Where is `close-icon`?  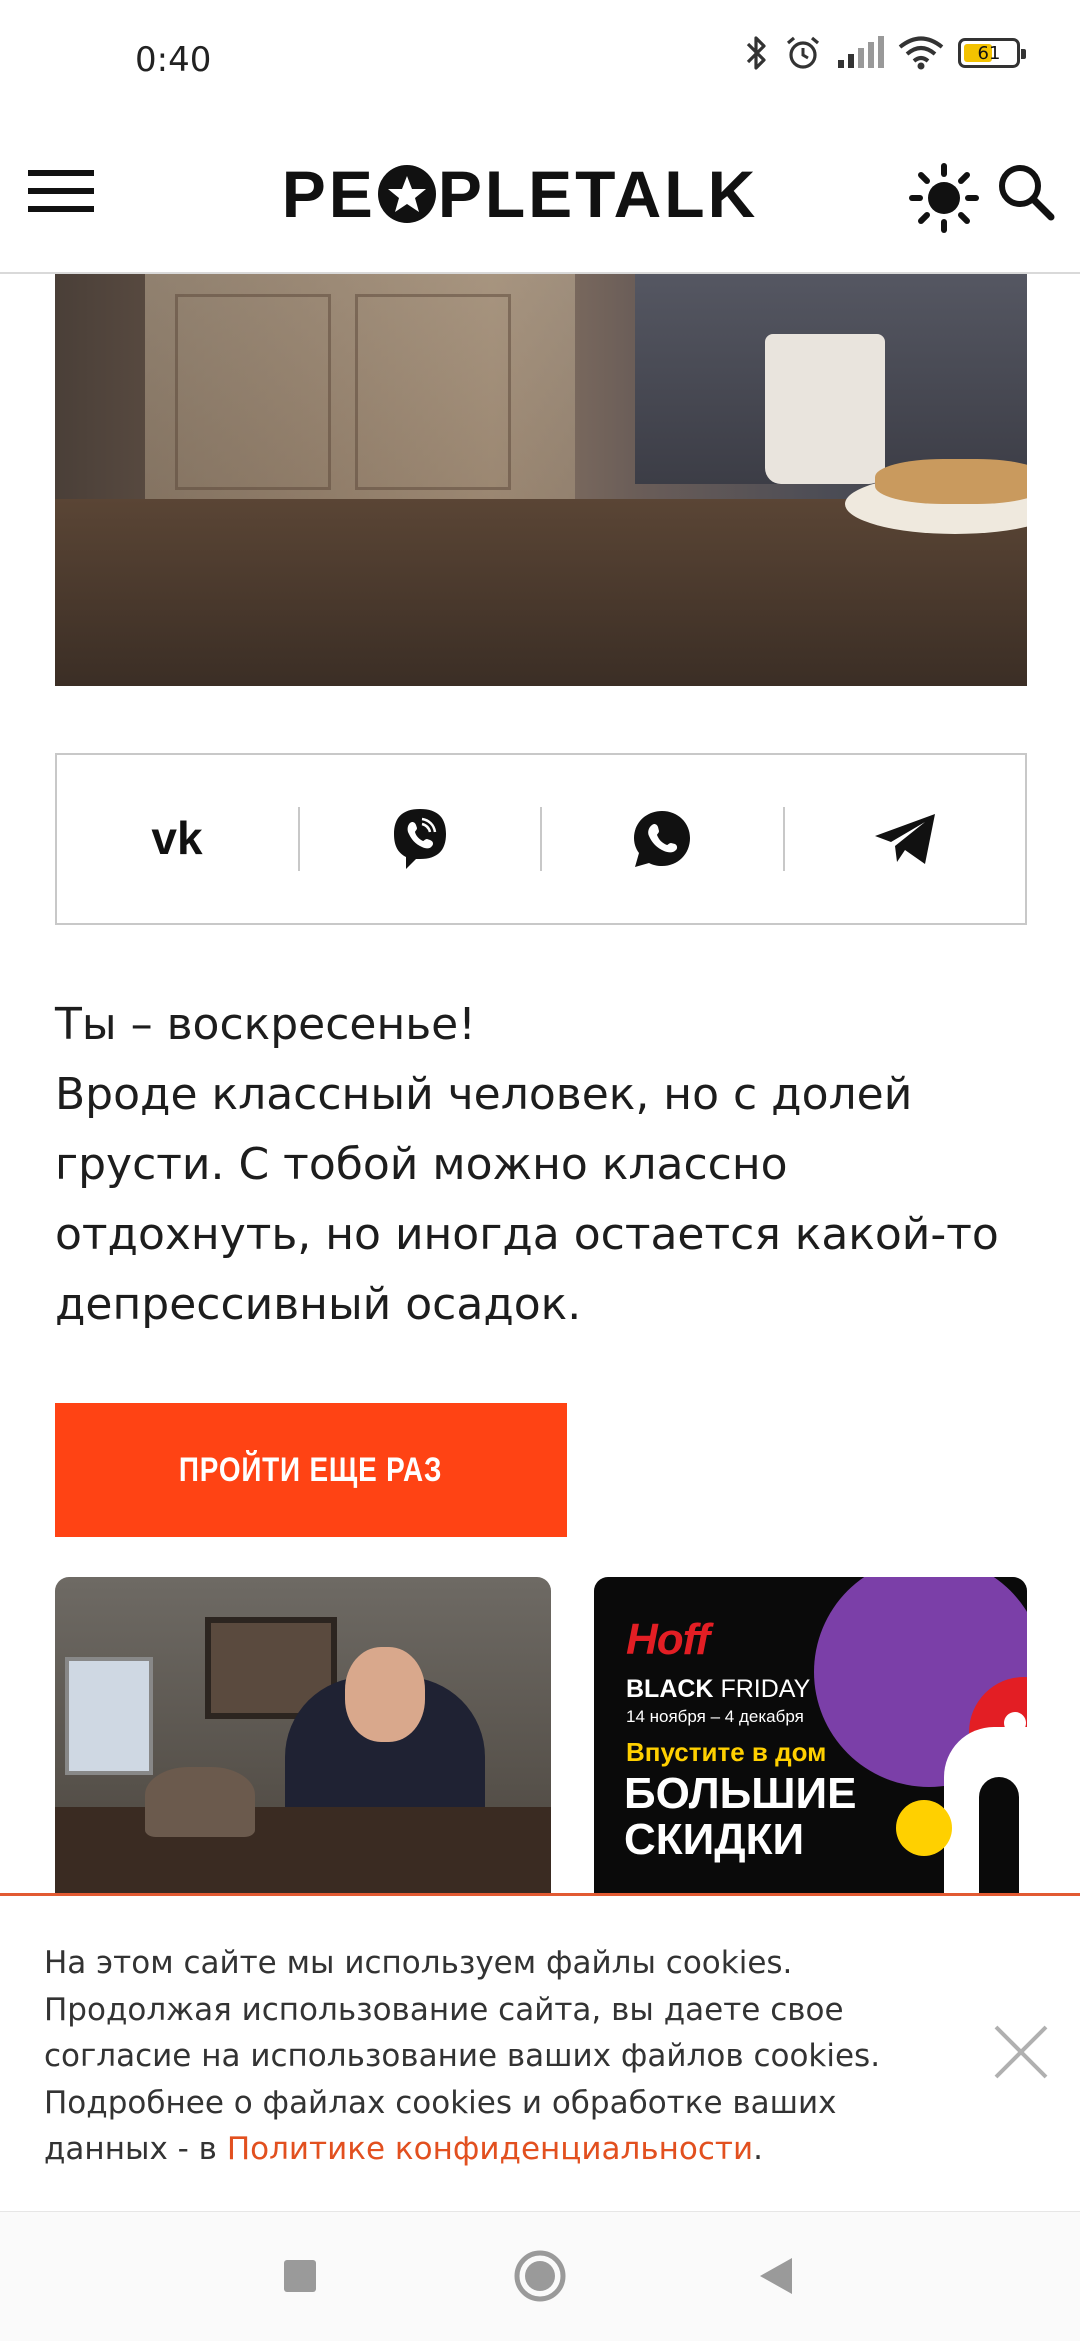
close-icon is located at coordinates (1021, 2052).